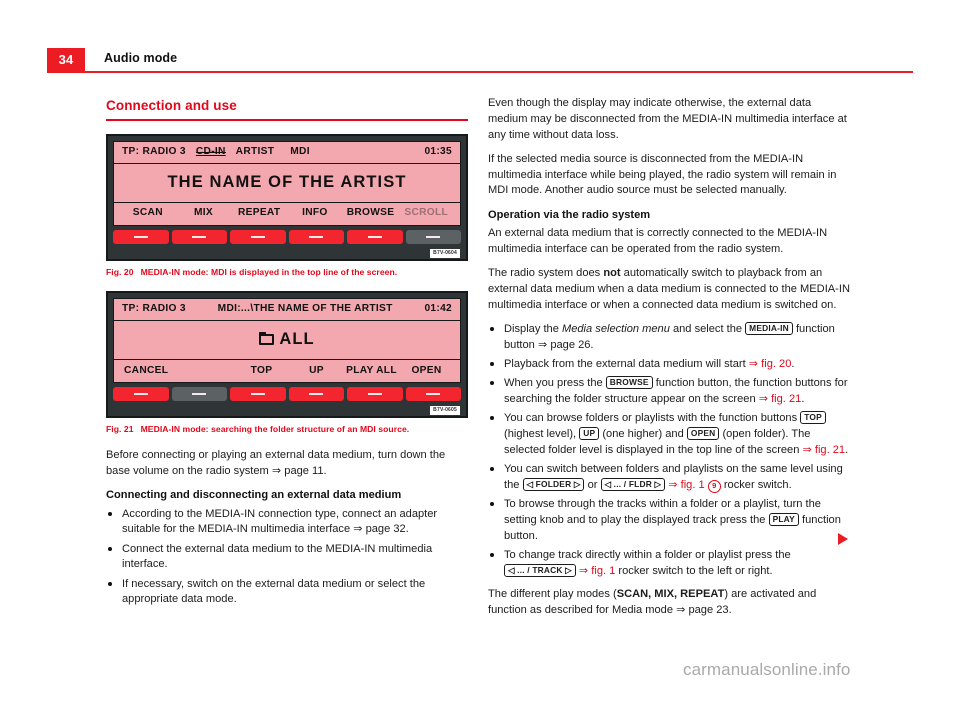 Image resolution: width=960 pixels, height=701 pixels. I want to click on screen-source-label: TP: RADIO 3, so click(154, 151).